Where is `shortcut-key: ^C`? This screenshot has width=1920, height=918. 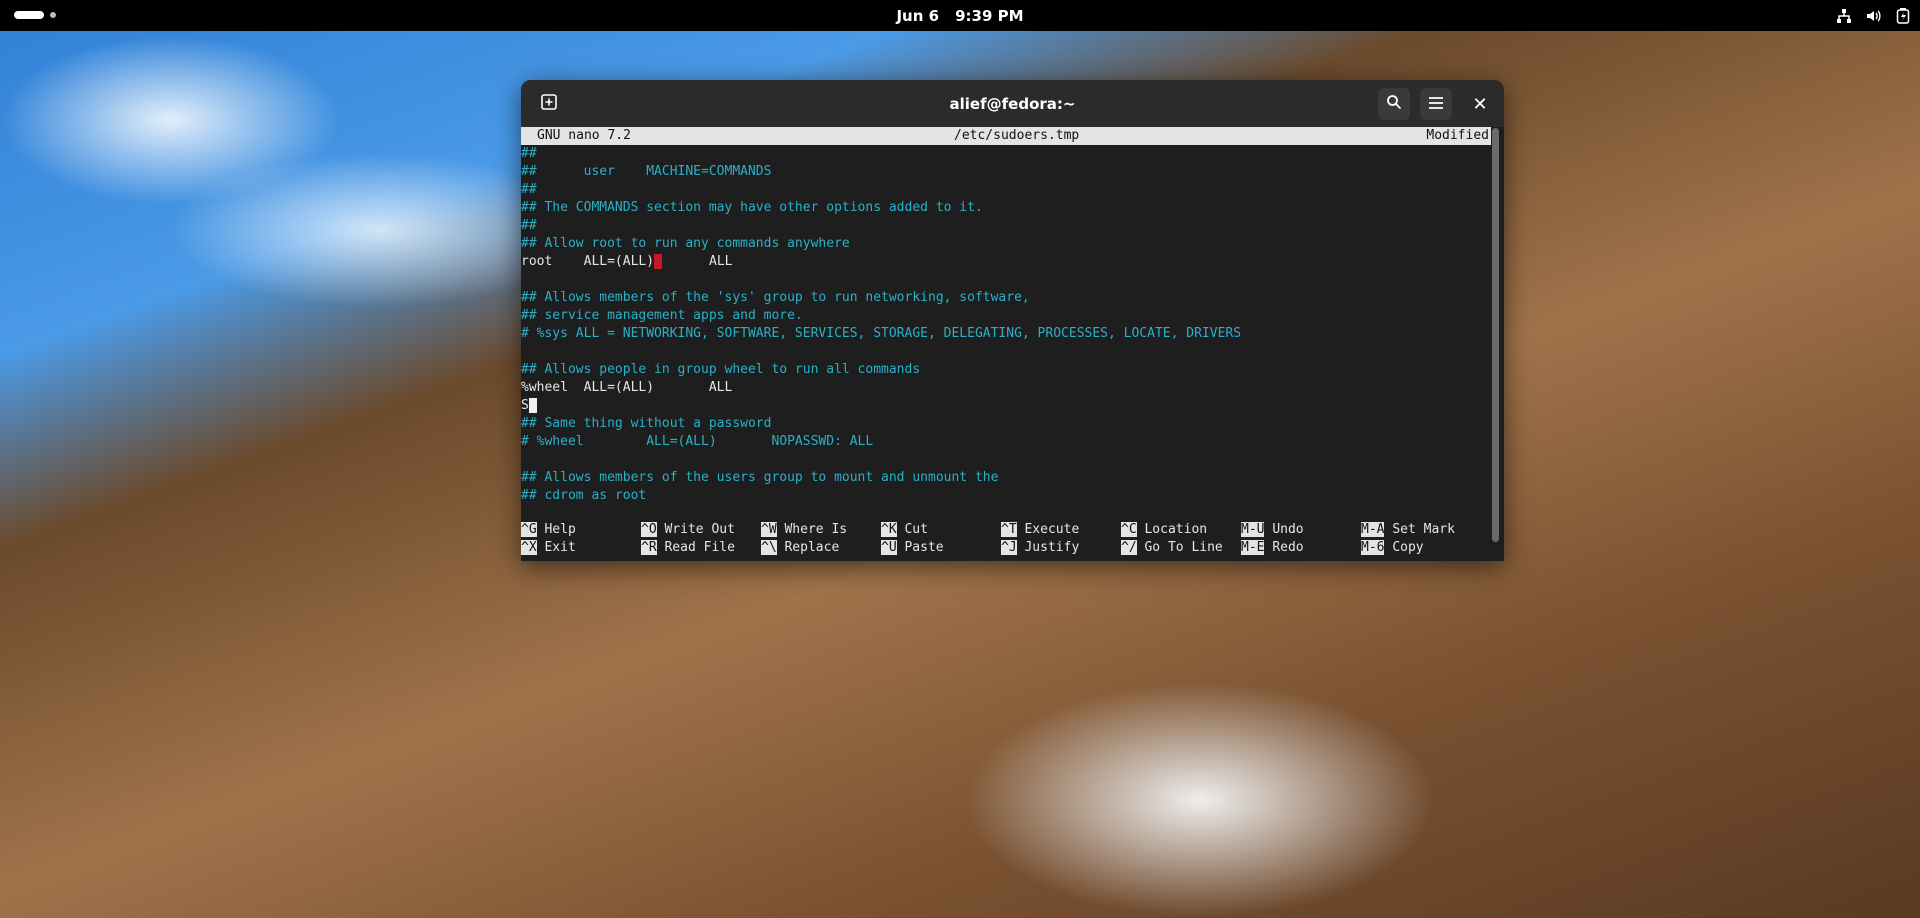 shortcut-key: ^C is located at coordinates (1129, 529).